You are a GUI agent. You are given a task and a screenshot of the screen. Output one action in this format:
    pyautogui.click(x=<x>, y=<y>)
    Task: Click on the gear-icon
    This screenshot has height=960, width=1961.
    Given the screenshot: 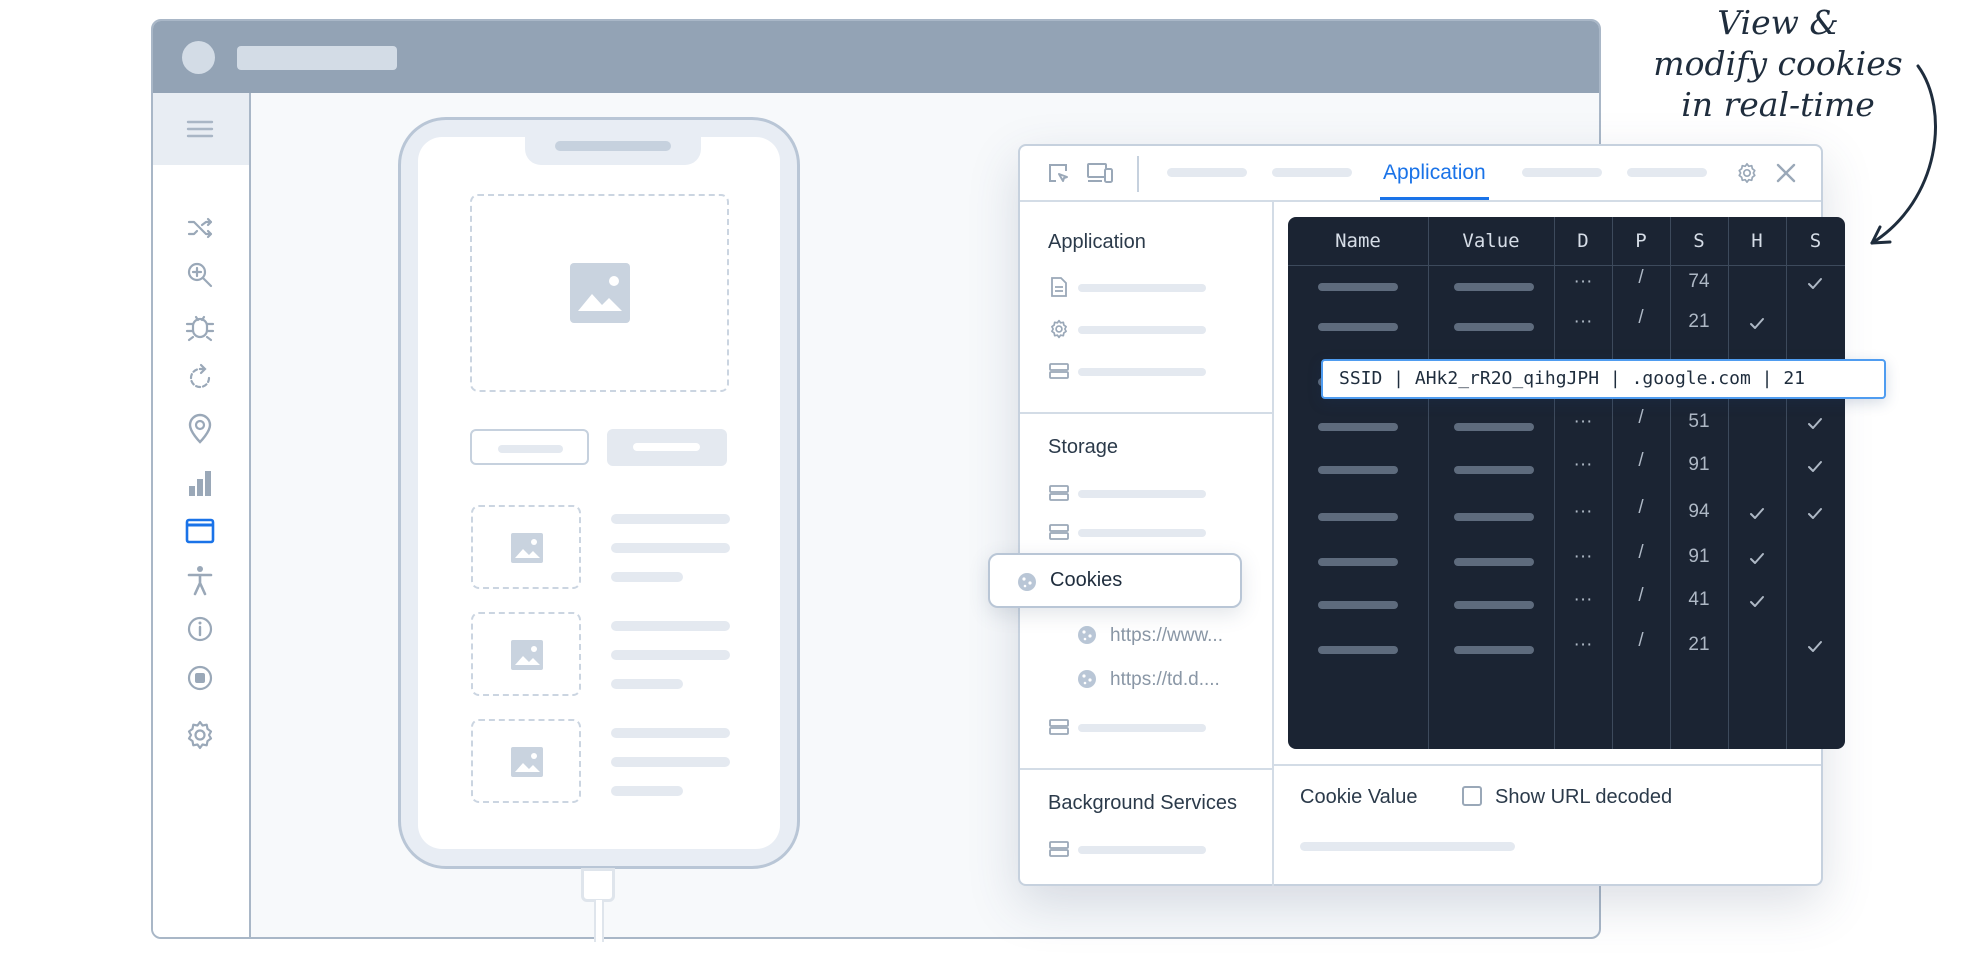 What is the action you would take?
    pyautogui.click(x=1059, y=329)
    